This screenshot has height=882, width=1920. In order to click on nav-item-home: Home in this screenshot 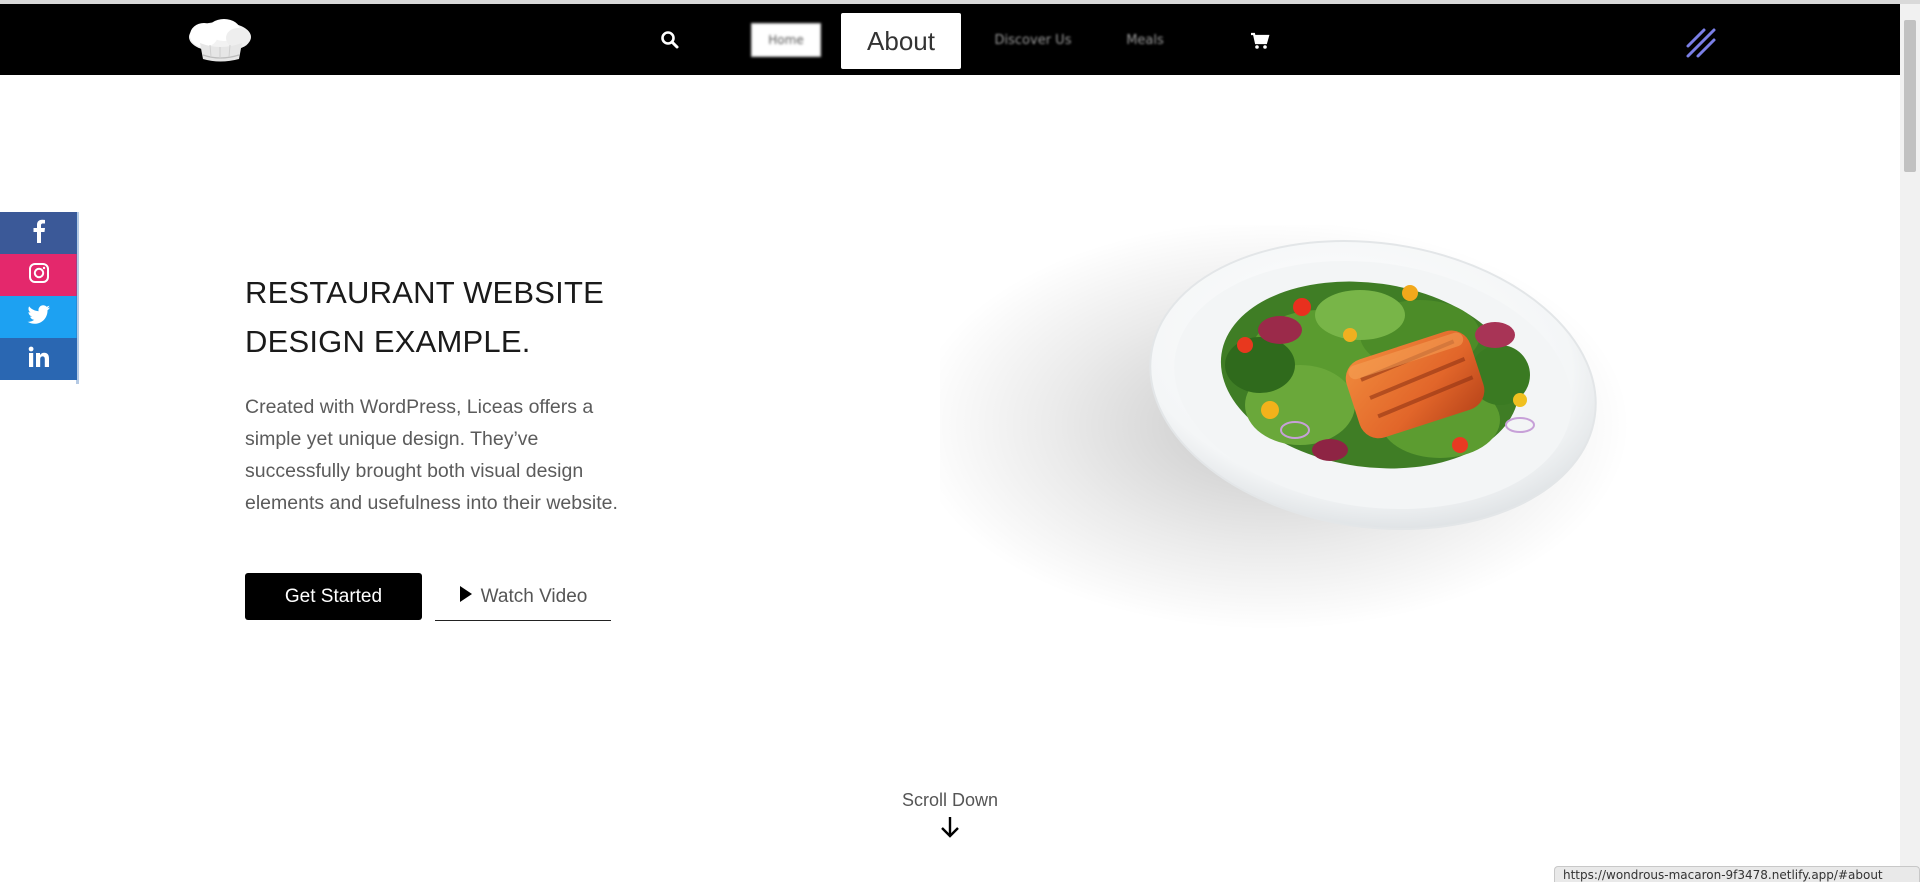, I will do `click(786, 40)`.